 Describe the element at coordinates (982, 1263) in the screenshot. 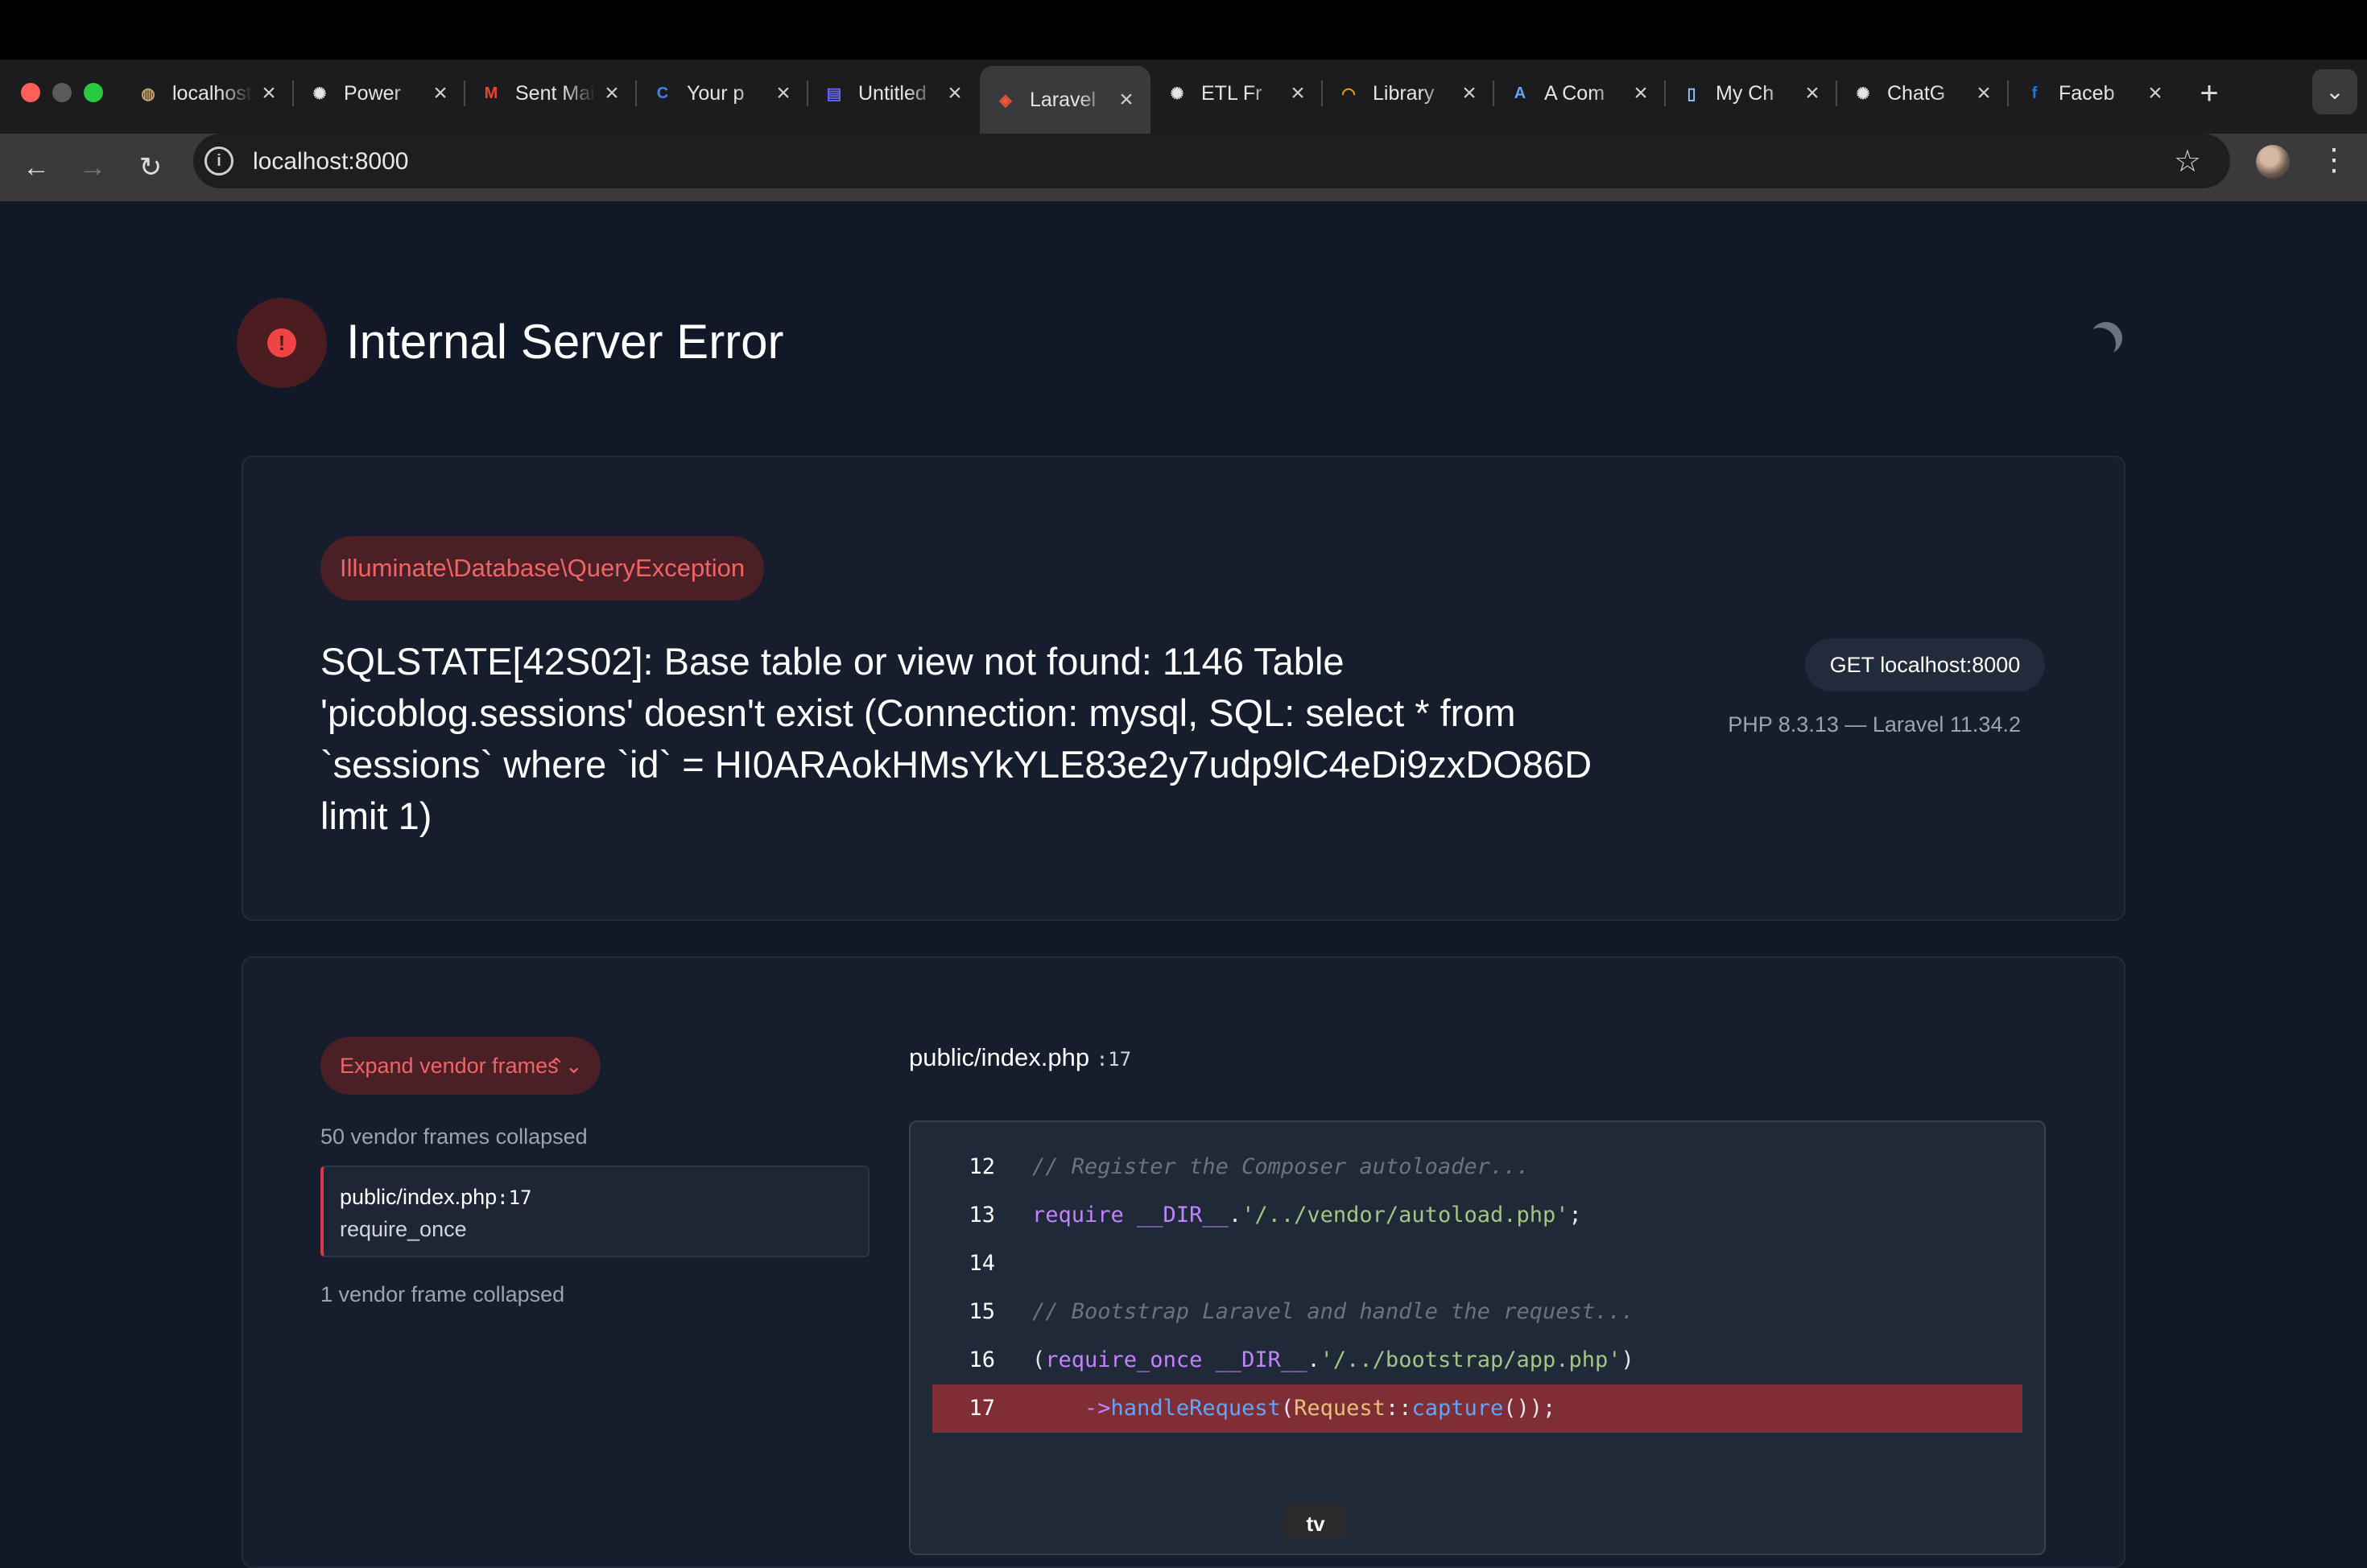

I see `line-number: 14` at that location.